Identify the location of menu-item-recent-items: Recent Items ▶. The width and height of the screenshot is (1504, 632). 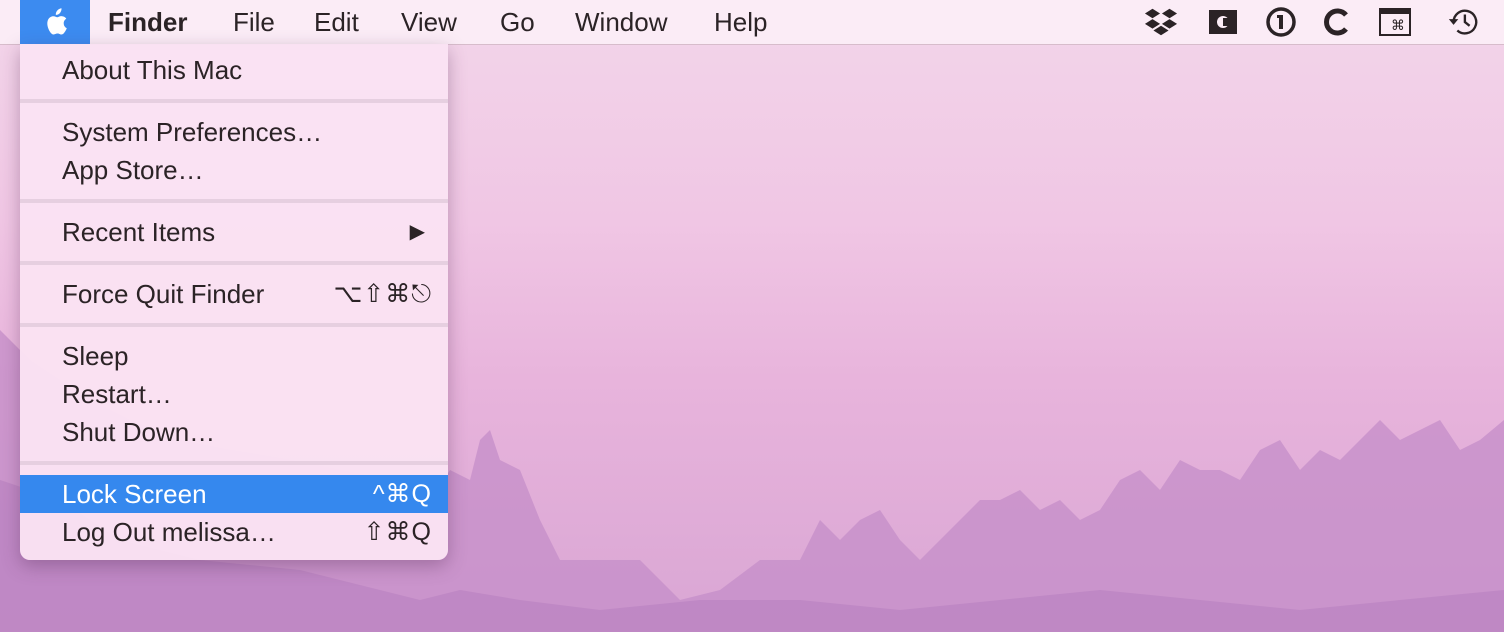
(234, 232).